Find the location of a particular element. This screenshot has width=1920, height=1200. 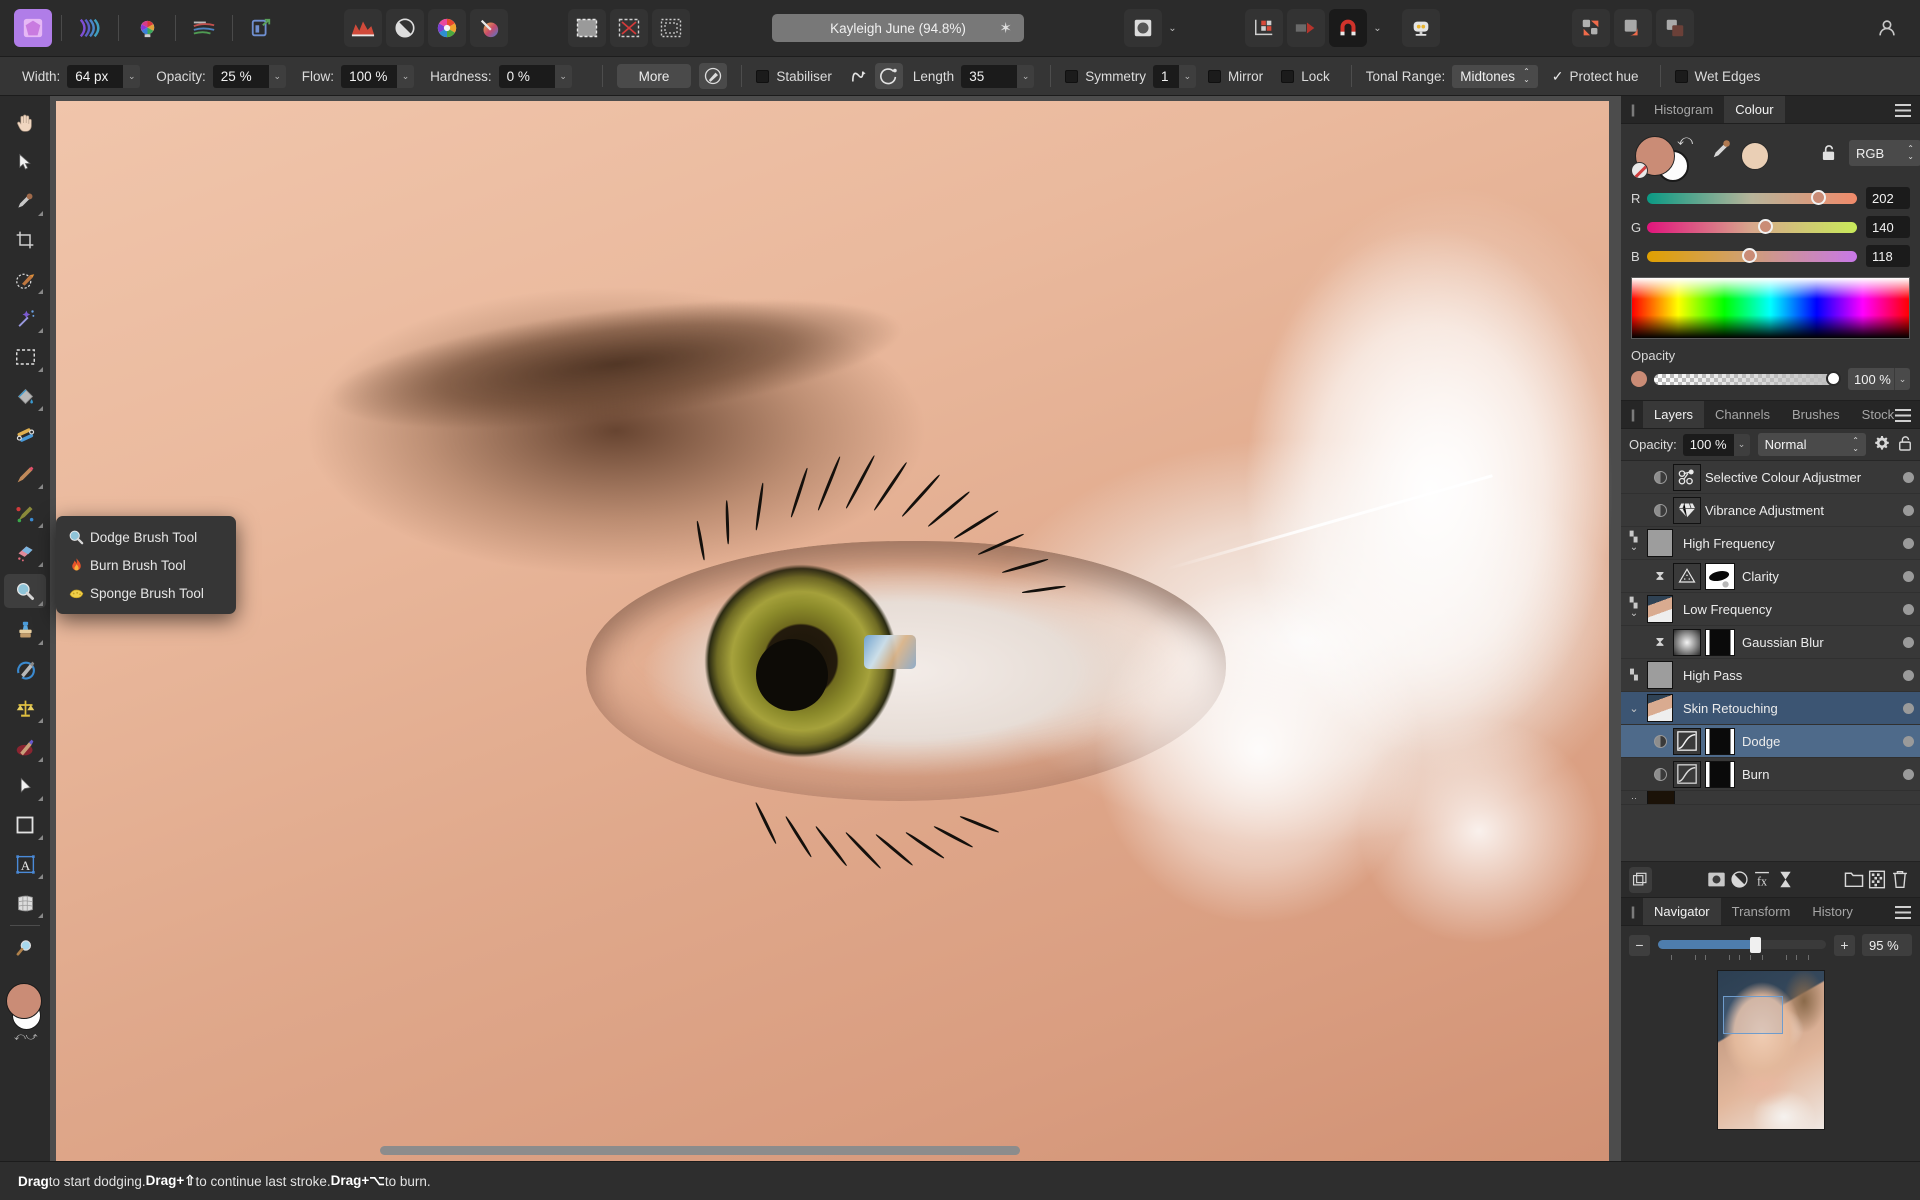

menu-item-burn-brush-tool: Burn Brush Tool is located at coordinates (146, 565).